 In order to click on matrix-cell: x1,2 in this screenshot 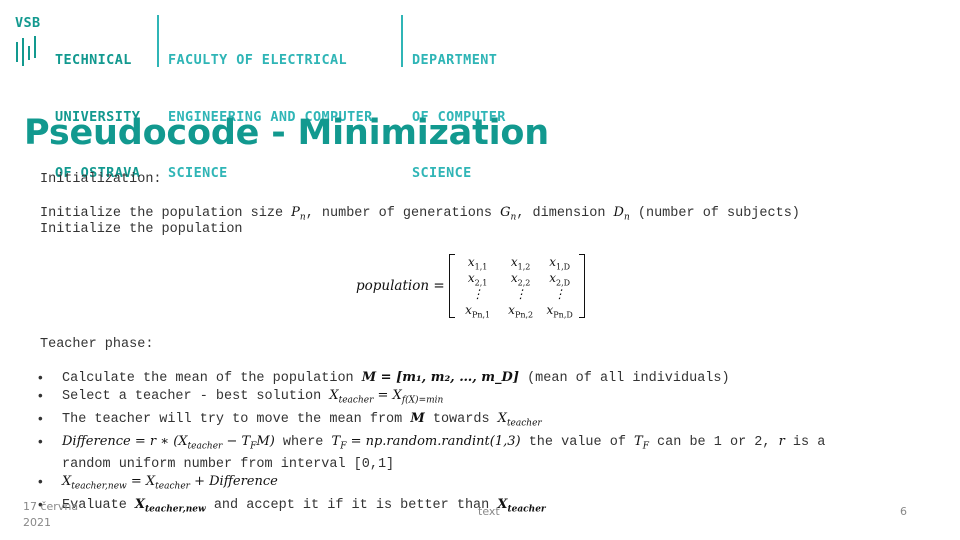, I will do `click(520, 263)`.